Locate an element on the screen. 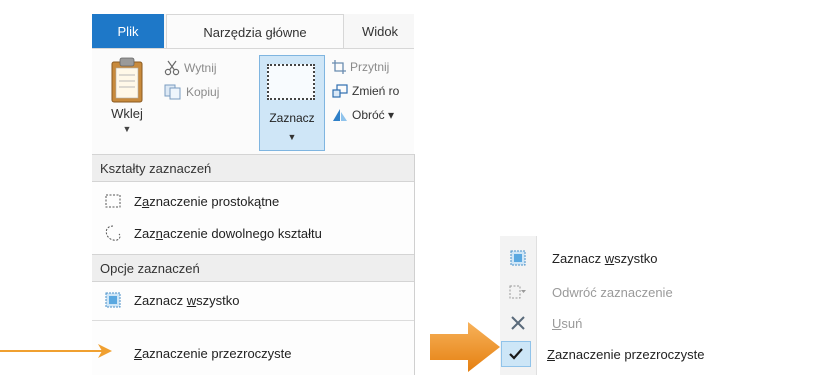 This screenshot has width=820, height=375. cut-button: Wytnij is located at coordinates (190, 68).